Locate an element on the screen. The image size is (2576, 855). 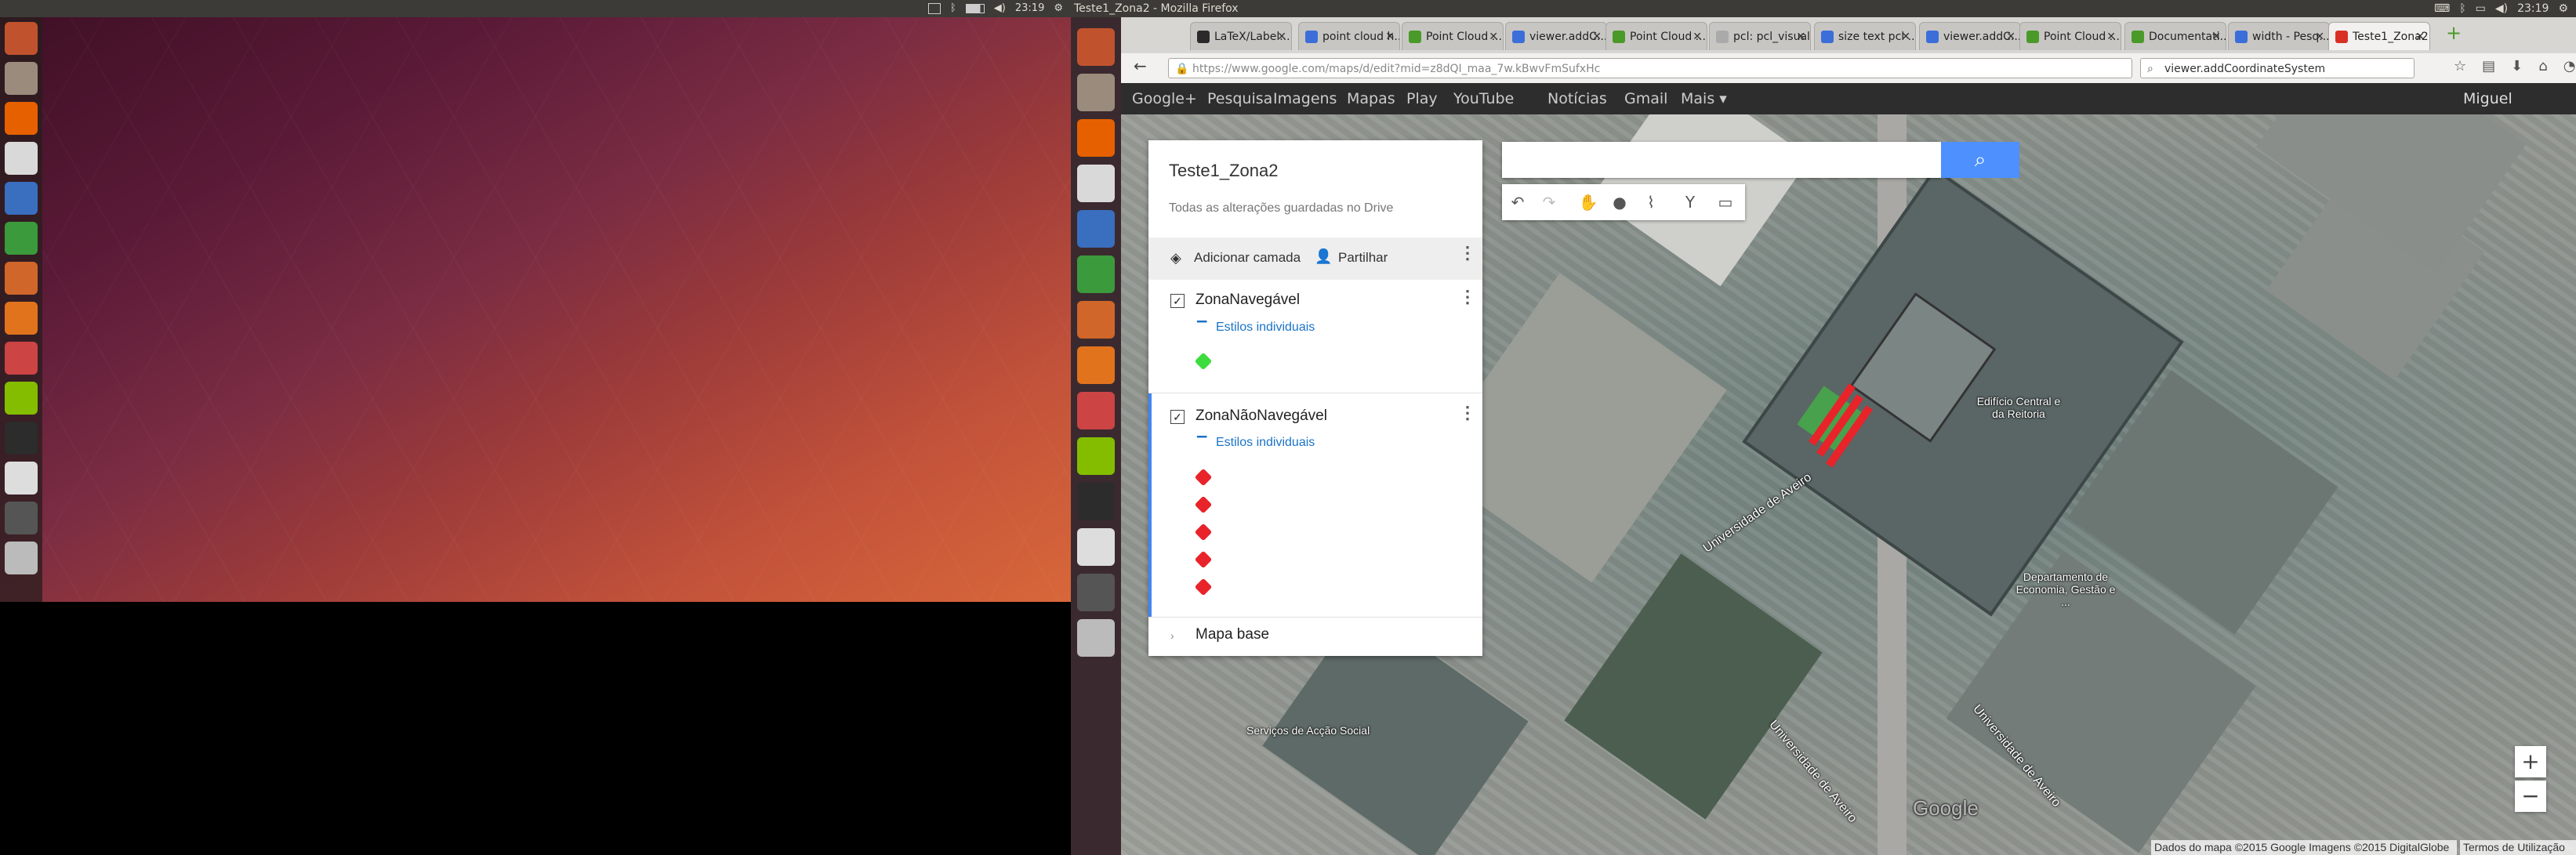
undo-icon: ↶ is located at coordinates (1518, 202).